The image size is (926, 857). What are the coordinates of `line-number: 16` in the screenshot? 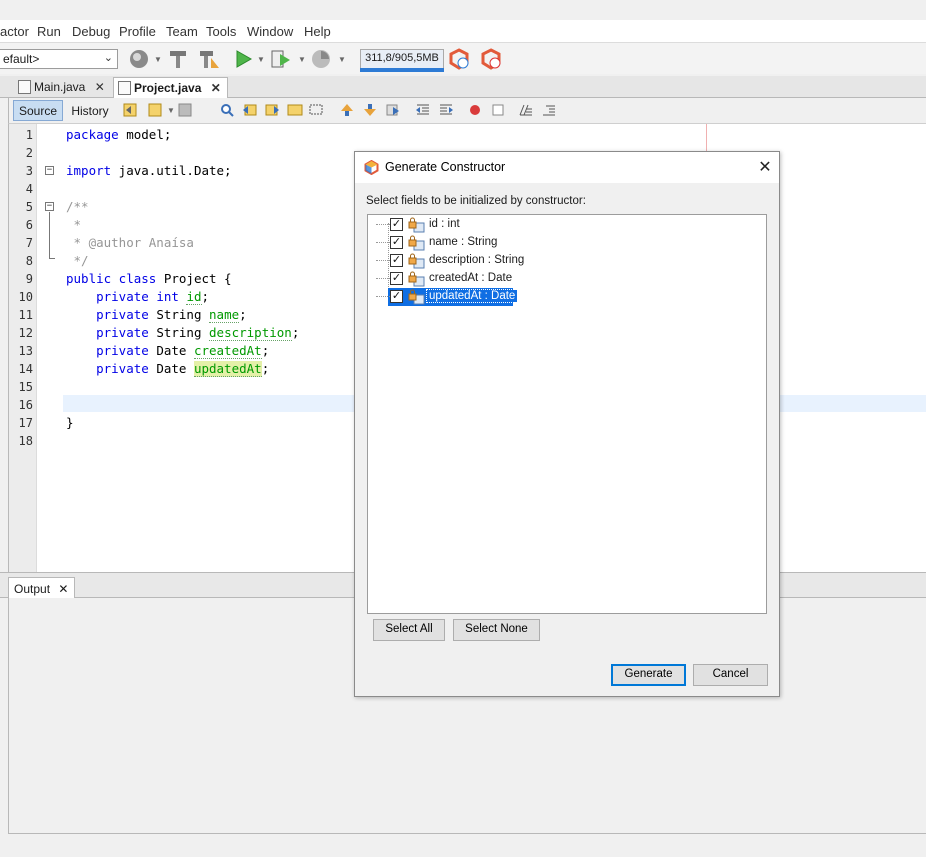 It's located at (25, 405).